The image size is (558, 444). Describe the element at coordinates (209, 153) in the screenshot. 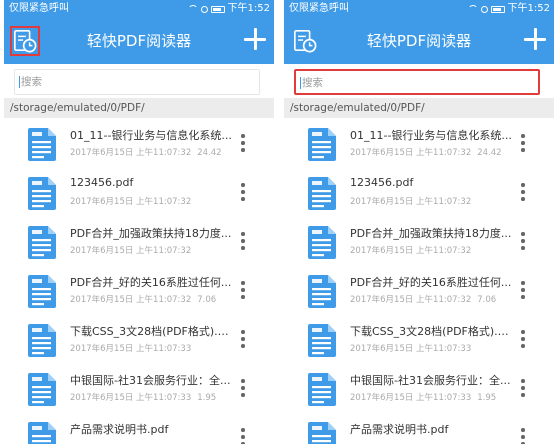

I see `file-size: 24.42` at that location.